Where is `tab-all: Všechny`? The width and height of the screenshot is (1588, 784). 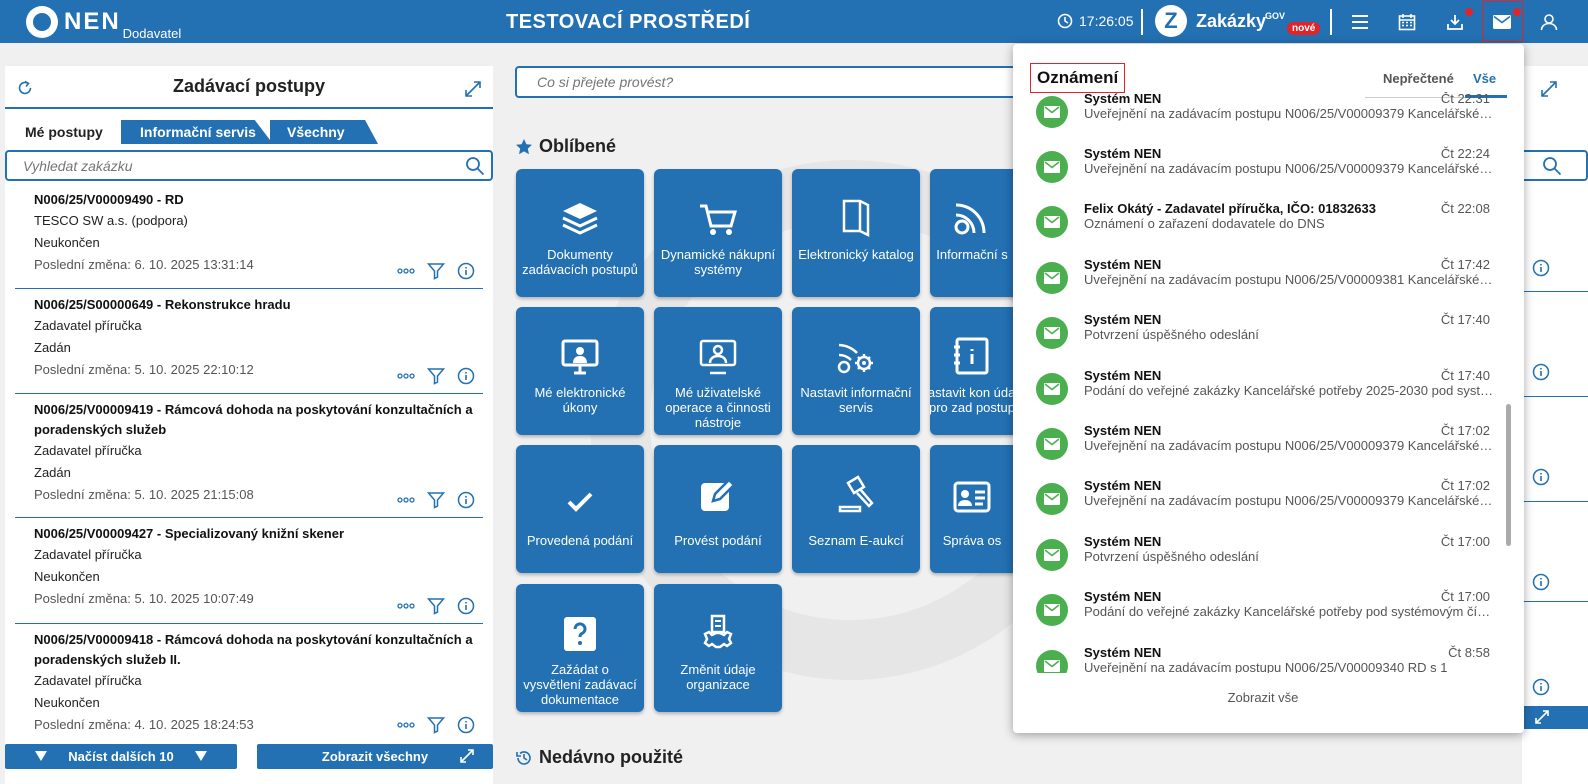 tab-all: Všechny is located at coordinates (324, 132).